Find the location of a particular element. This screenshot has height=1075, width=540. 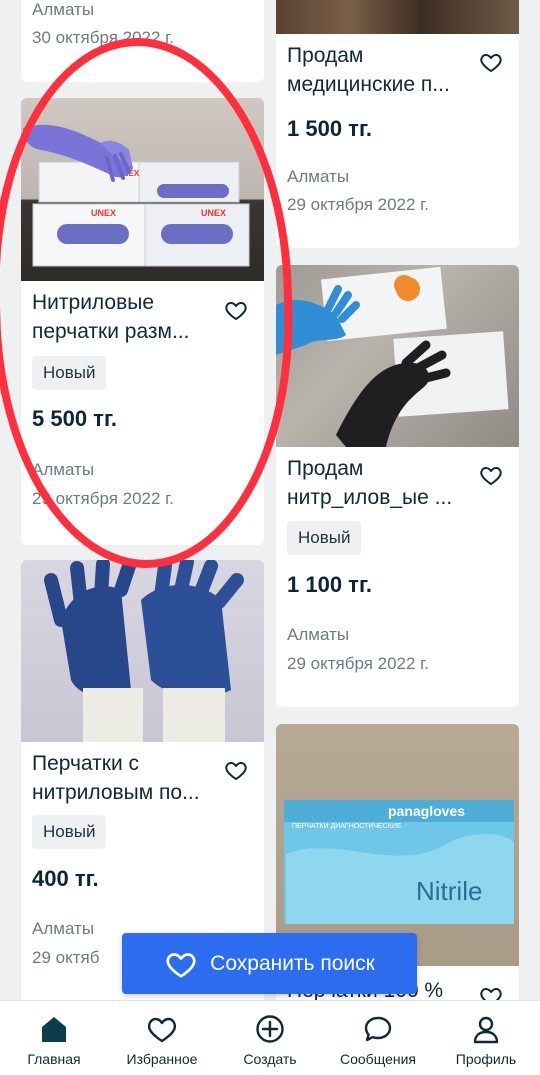

tab-profile: Профиль is located at coordinates (486, 1038).